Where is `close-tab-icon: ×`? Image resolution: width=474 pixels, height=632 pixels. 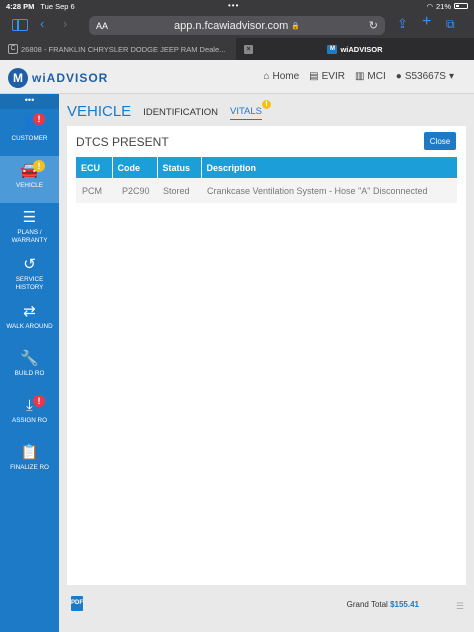
close-tab-icon: × is located at coordinates (248, 49).